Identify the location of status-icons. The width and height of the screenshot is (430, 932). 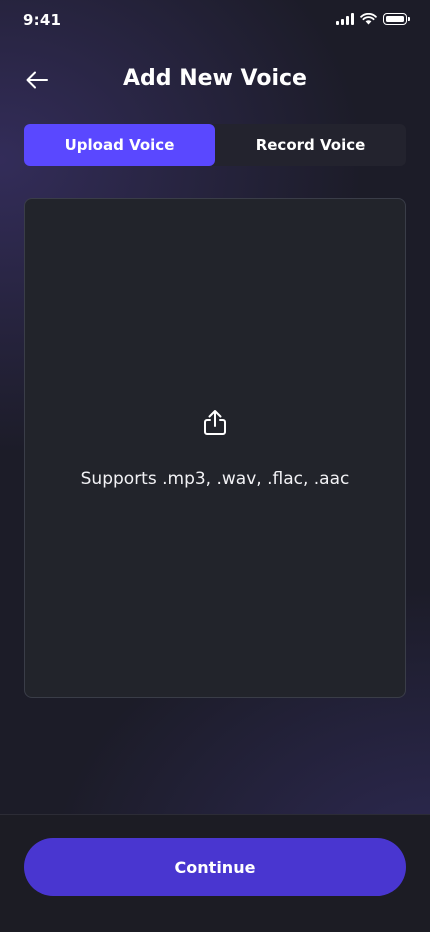
(373, 19).